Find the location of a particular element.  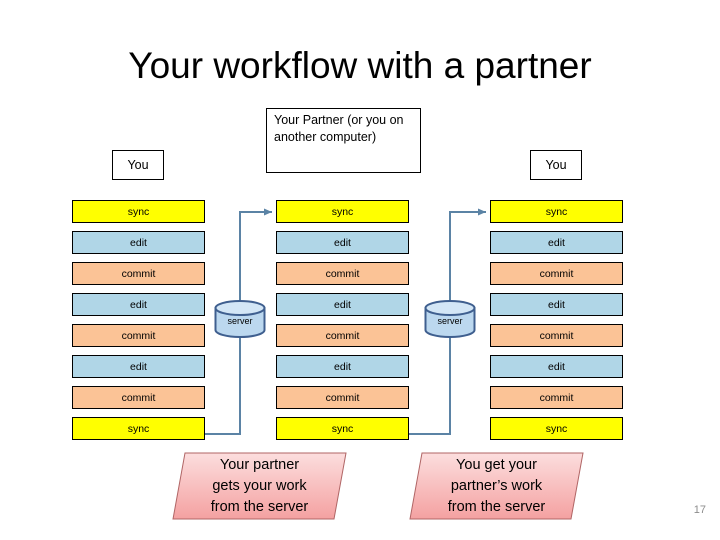

server-label-1: server is located at coordinates (240, 320).